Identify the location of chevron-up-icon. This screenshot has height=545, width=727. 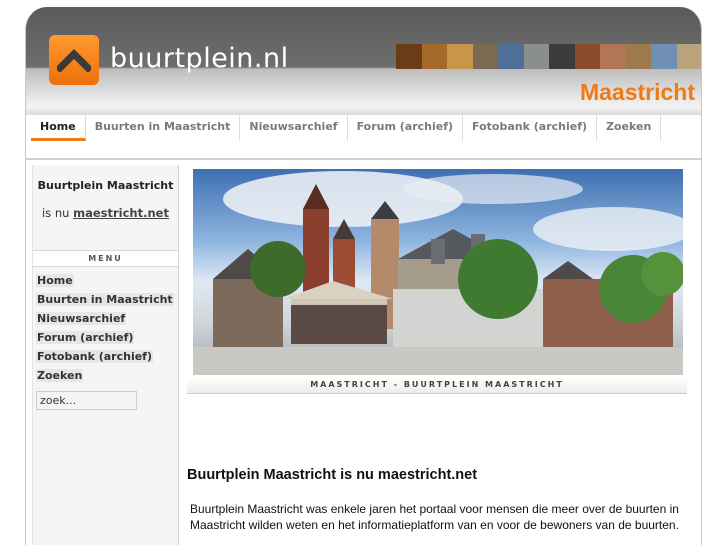
(74, 60).